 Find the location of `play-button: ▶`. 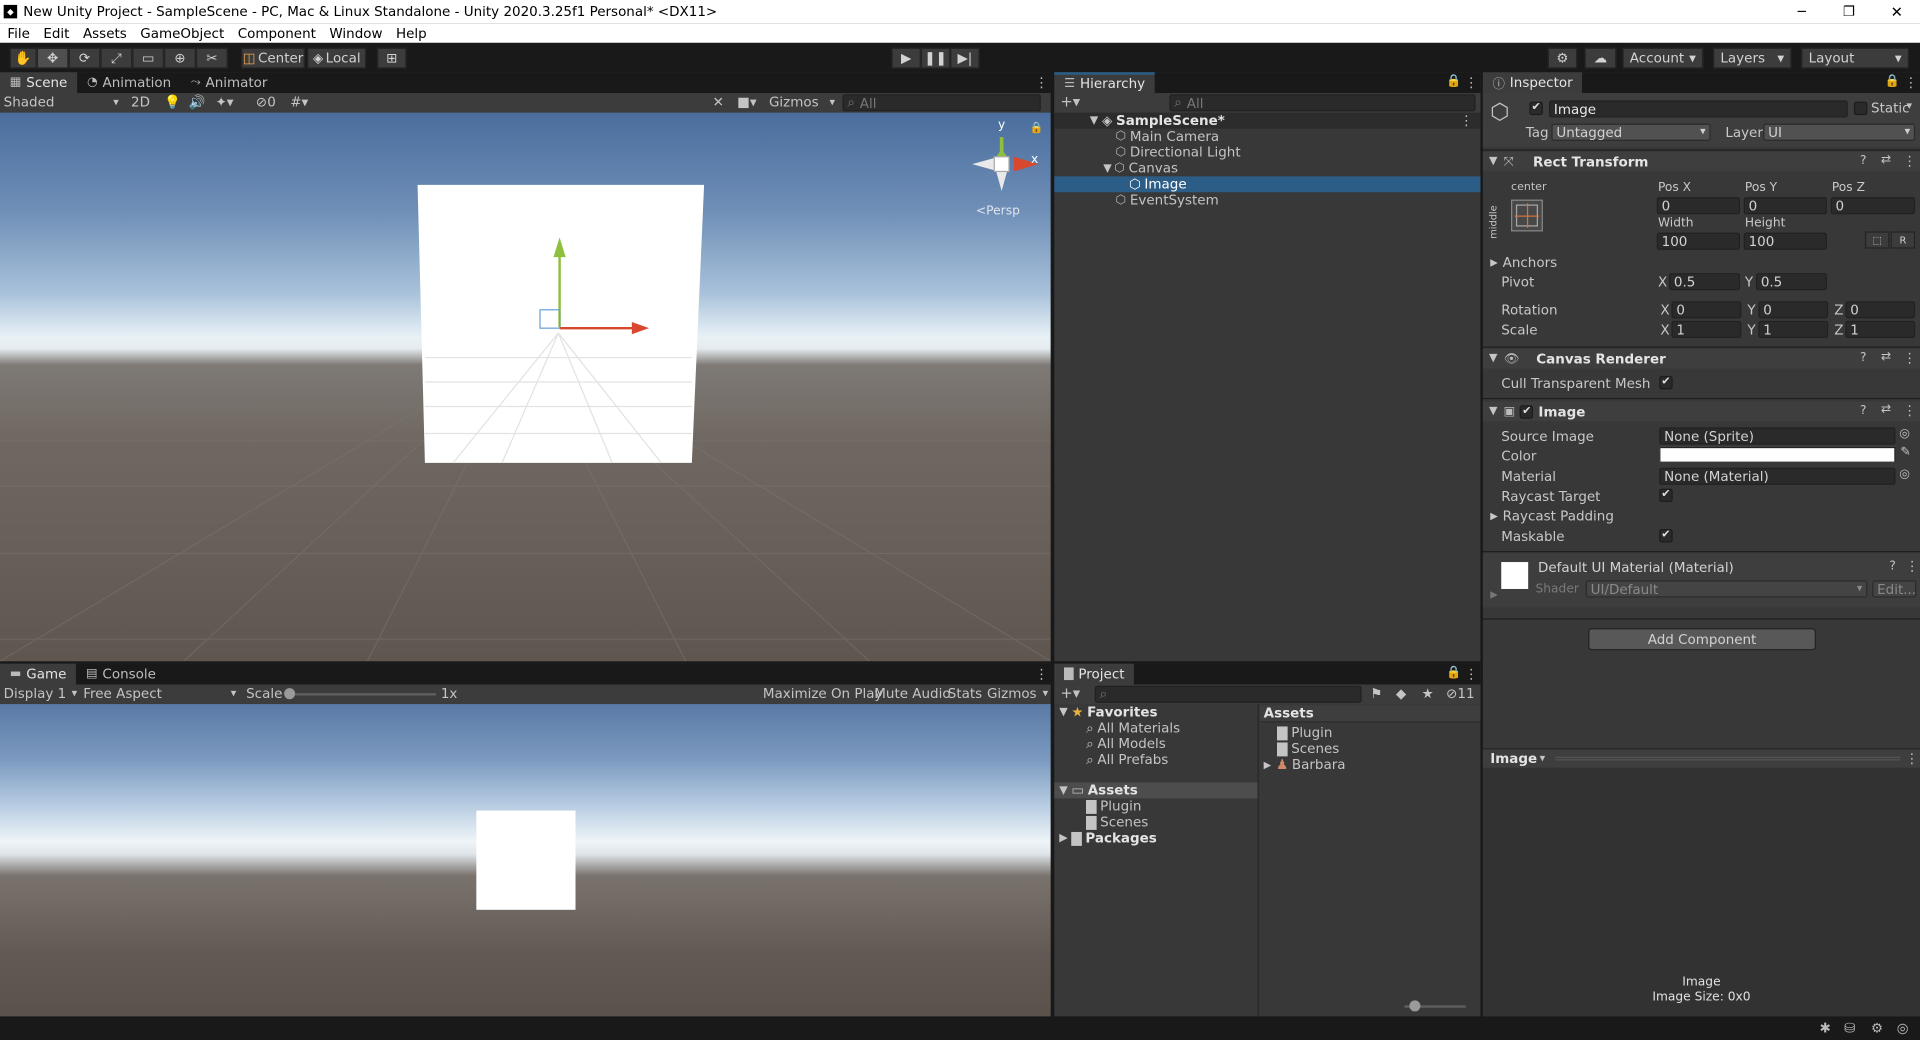

play-button: ▶ is located at coordinates (906, 58).